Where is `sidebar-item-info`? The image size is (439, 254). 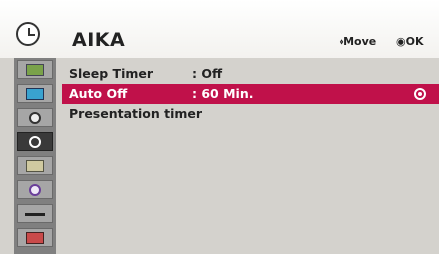 sidebar-item-info is located at coordinates (35, 189).